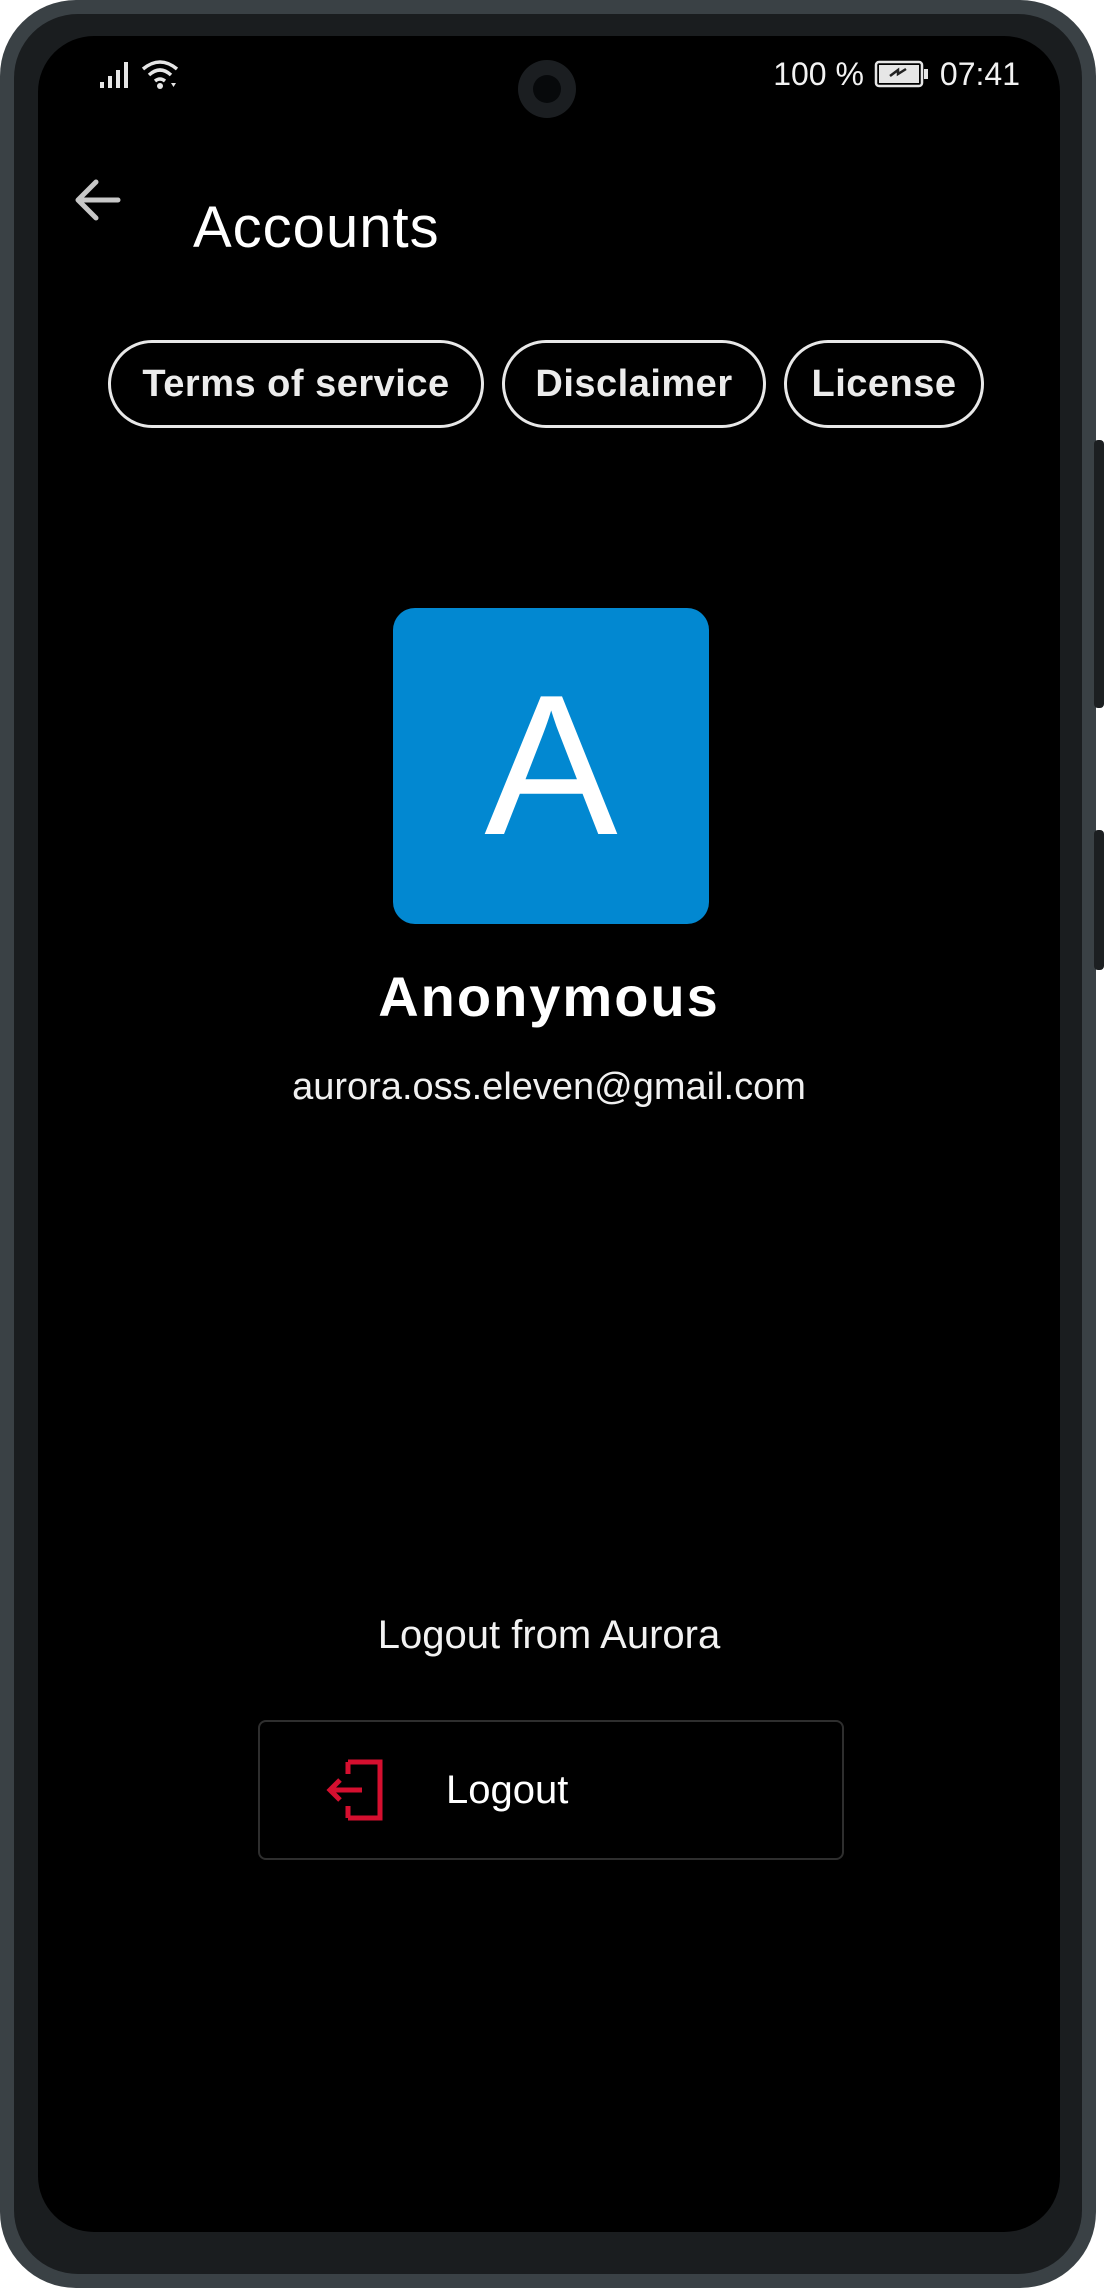  What do you see at coordinates (316, 227) in the screenshot?
I see `page-title: Accounts` at bounding box center [316, 227].